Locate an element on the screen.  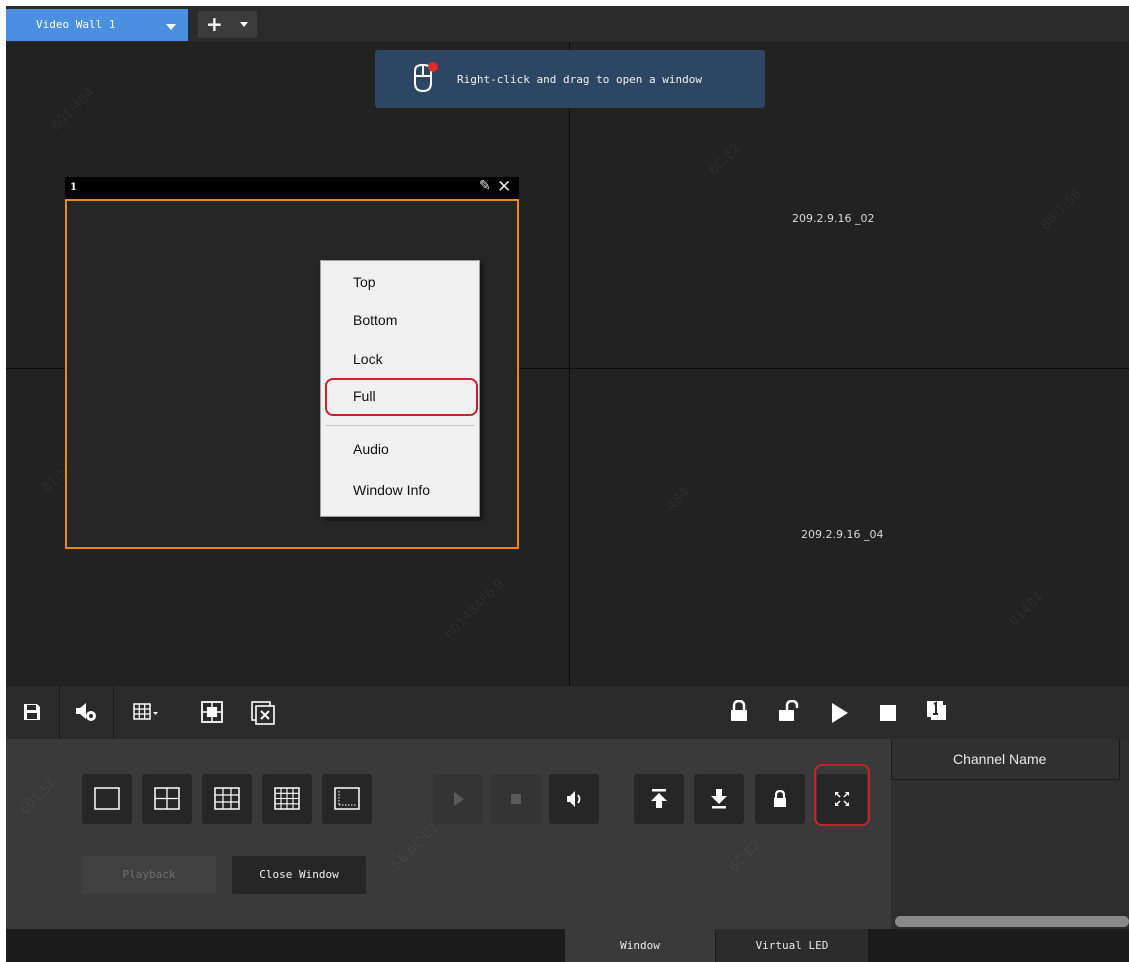
layout-9-button is located at coordinates (227, 799).